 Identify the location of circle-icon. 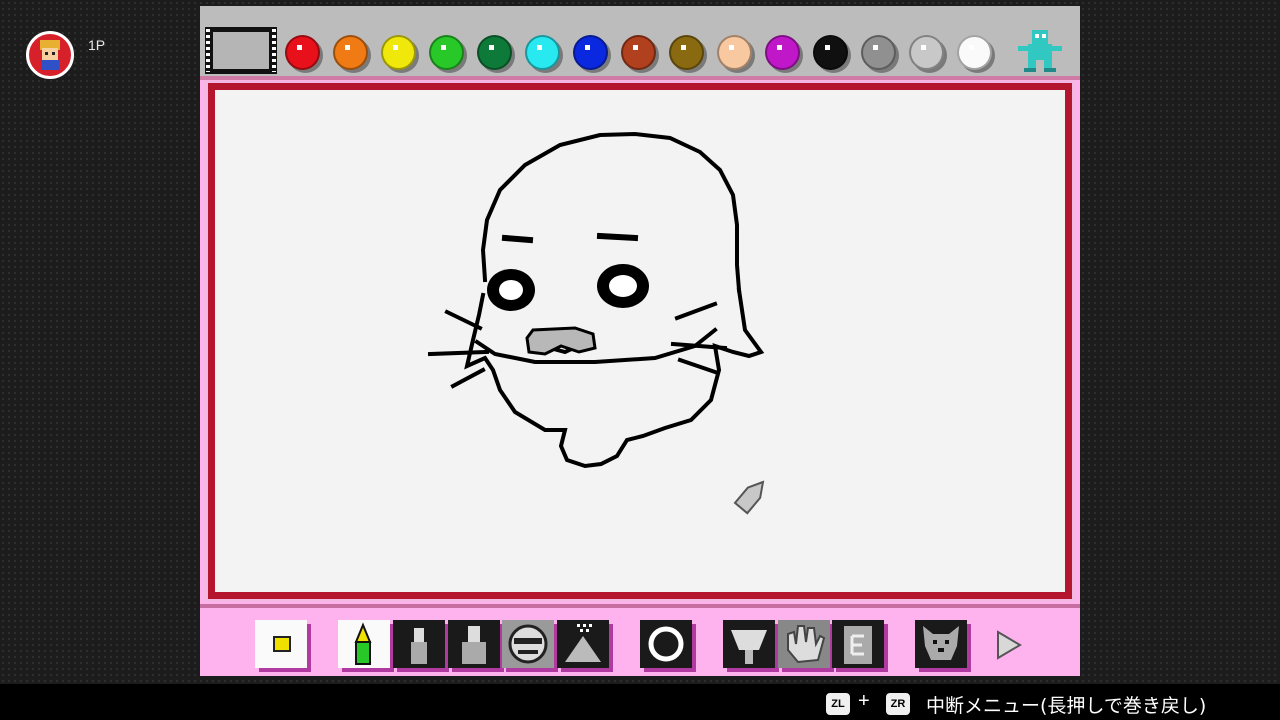
(666, 644).